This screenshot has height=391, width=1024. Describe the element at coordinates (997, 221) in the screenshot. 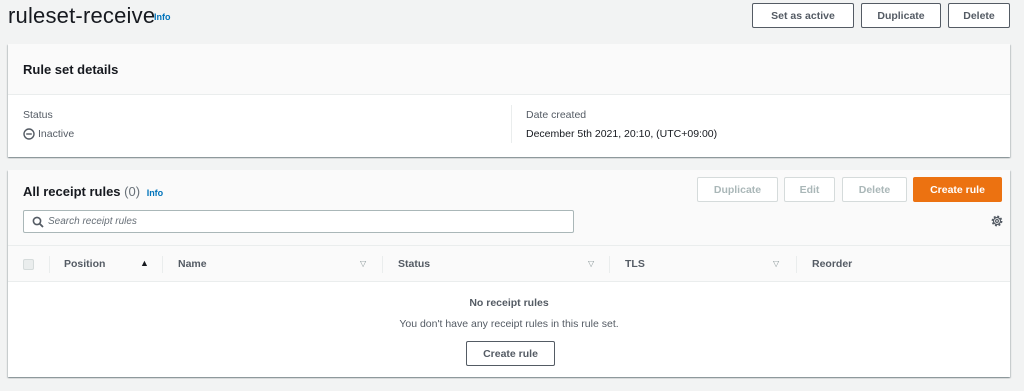

I see `gear-icon` at that location.